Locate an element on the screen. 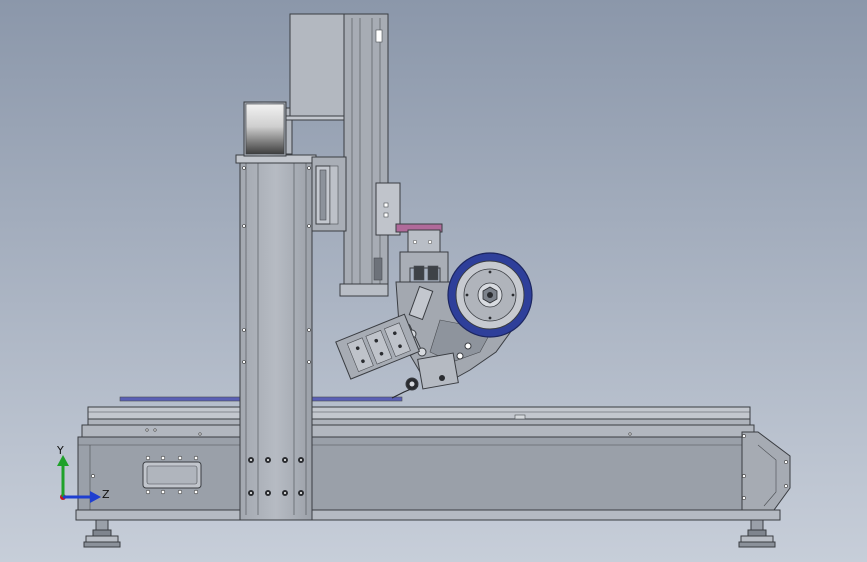 The image size is (867, 562). right-end-cap is located at coordinates (766, 471).